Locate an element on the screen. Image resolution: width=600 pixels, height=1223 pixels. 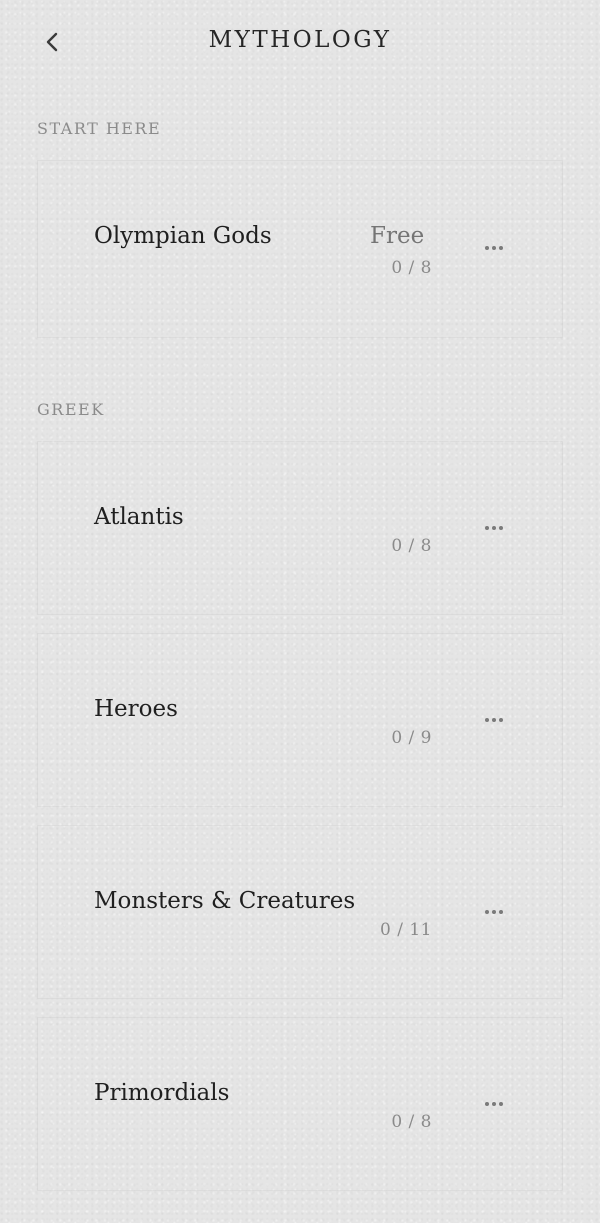
section-label-start-here: START HERE is located at coordinates (99, 128).